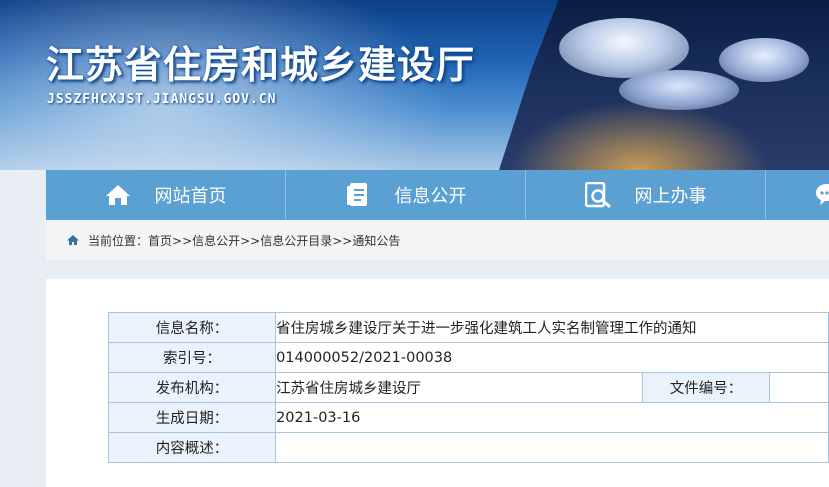 This screenshot has width=829, height=487. I want to click on table-row: 生成日期： 2021-03-16, so click(468, 417).